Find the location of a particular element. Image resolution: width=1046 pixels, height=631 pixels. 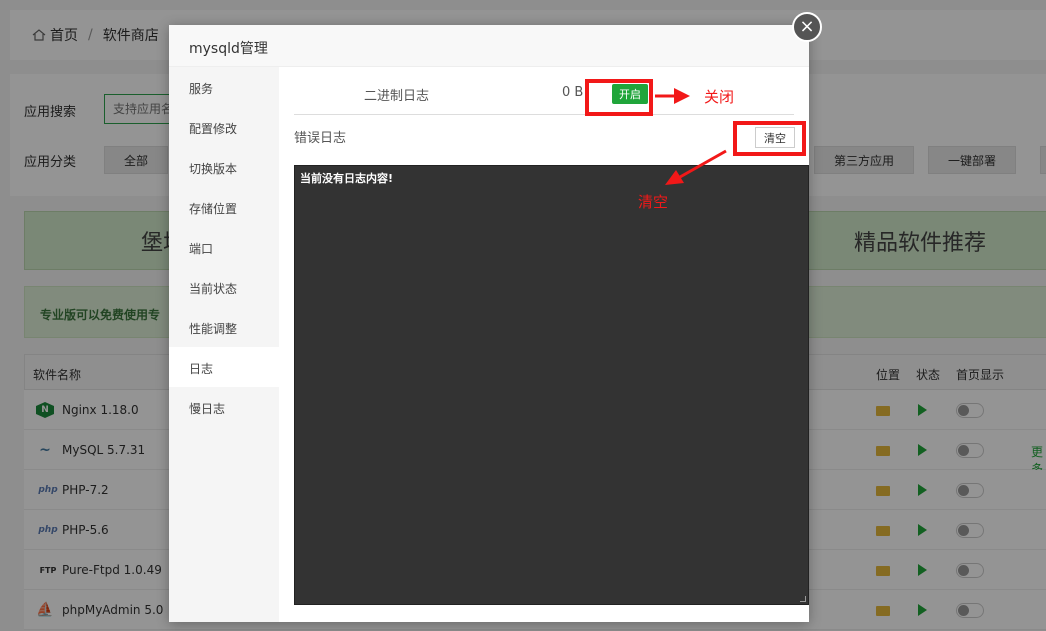

binlog-label: 二进制日志 is located at coordinates (397, 96).